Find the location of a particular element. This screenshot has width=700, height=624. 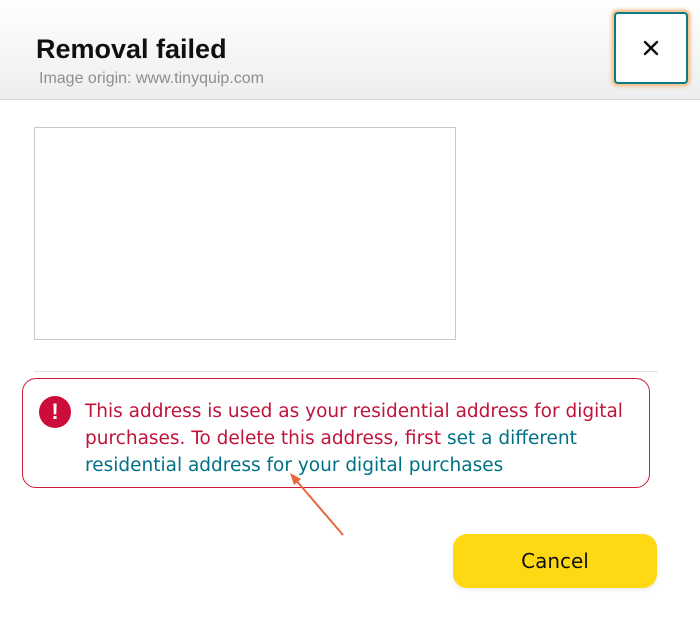

dialog-title: Removal failed is located at coordinates (131, 49).